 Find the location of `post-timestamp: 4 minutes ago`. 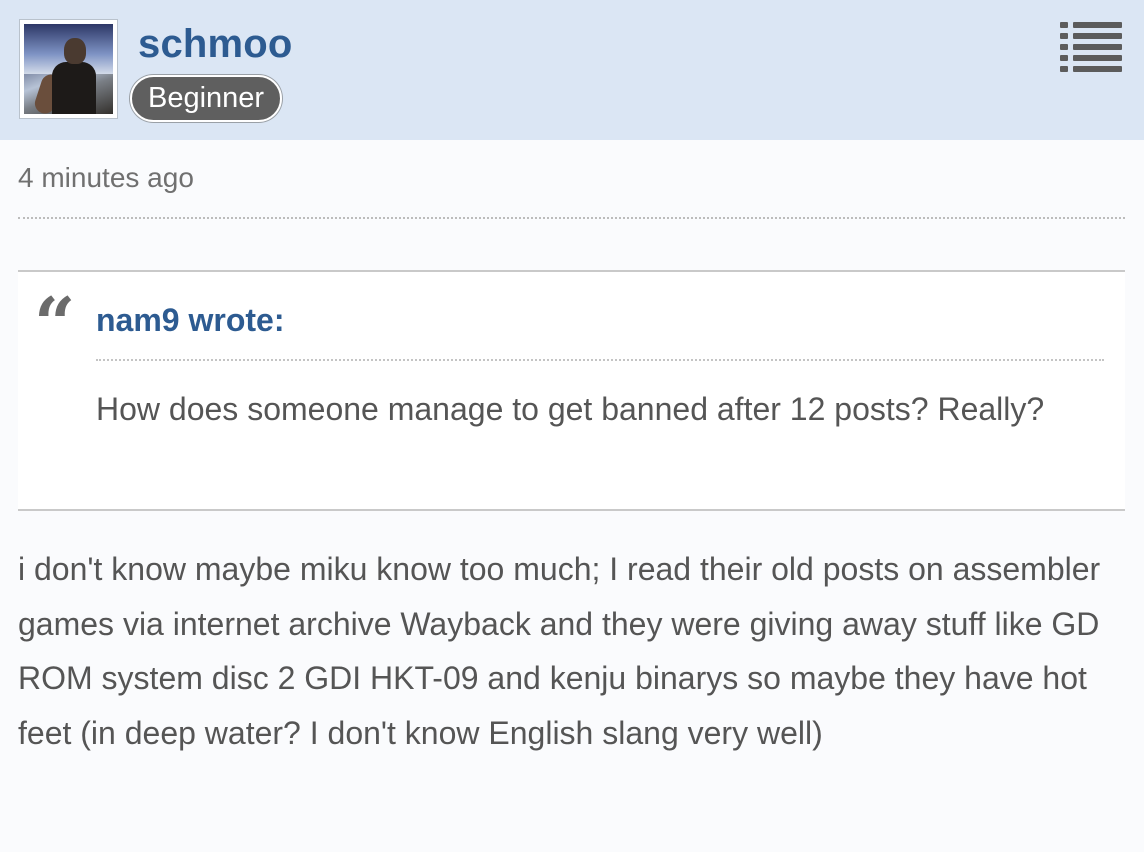

post-timestamp: 4 minutes ago is located at coordinates (106, 178).